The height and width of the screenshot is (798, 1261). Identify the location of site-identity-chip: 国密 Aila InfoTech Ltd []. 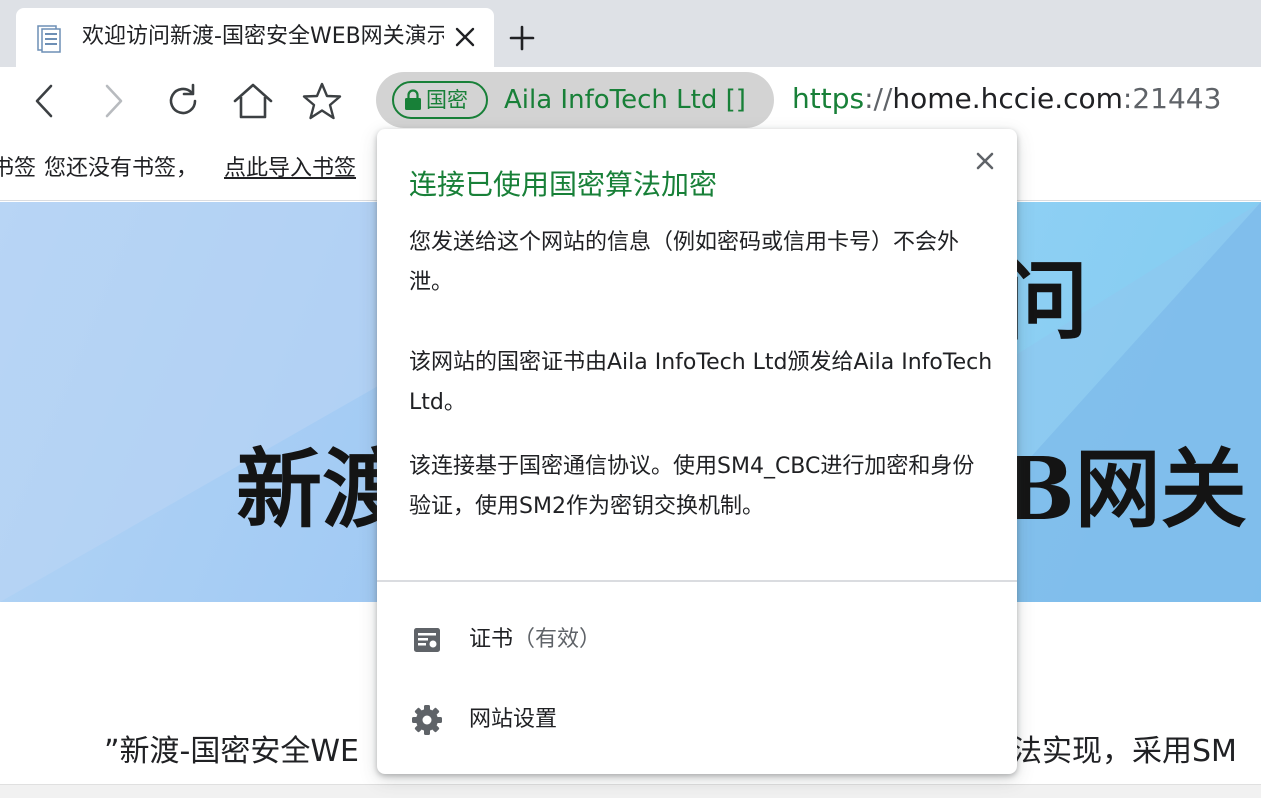
(575, 100).